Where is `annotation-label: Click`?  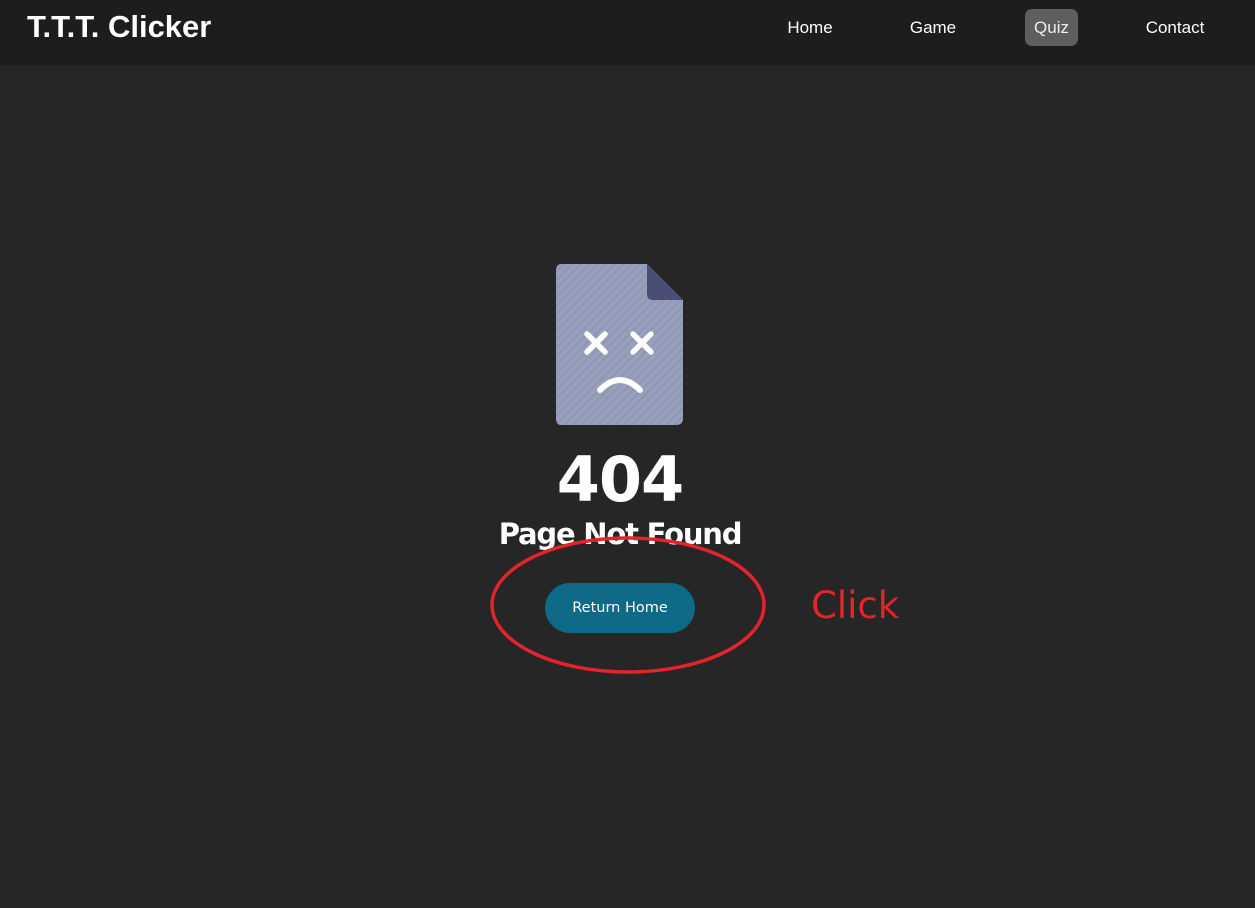
annotation-label: Click is located at coordinates (855, 605).